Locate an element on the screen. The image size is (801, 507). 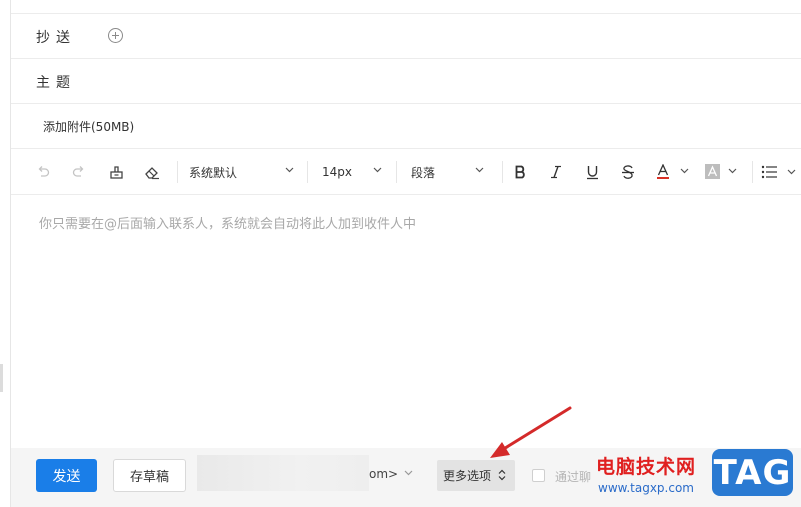
add-cc-icon is located at coordinates (115, 35).